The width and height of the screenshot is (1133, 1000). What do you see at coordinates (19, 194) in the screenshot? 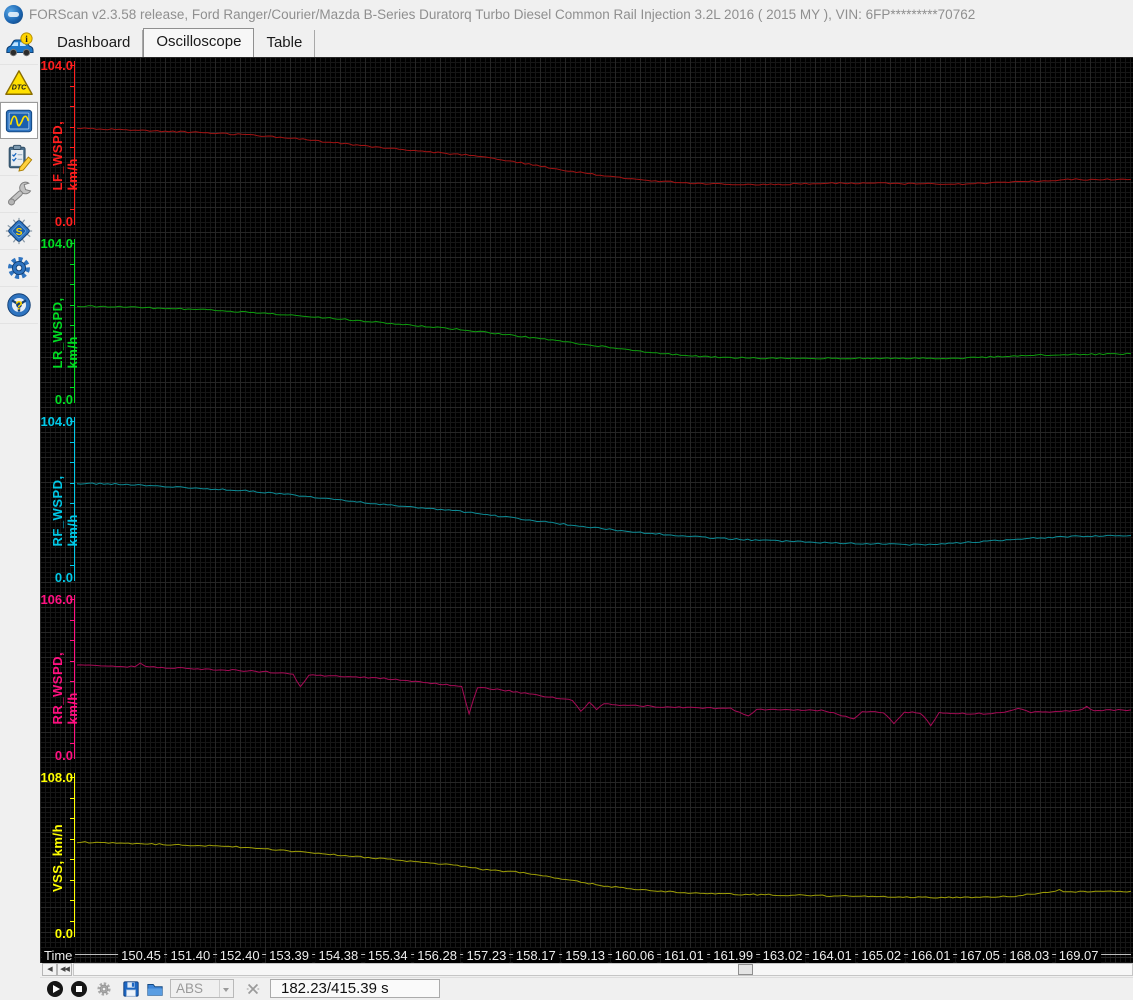
I see `sidebar-item-service` at bounding box center [19, 194].